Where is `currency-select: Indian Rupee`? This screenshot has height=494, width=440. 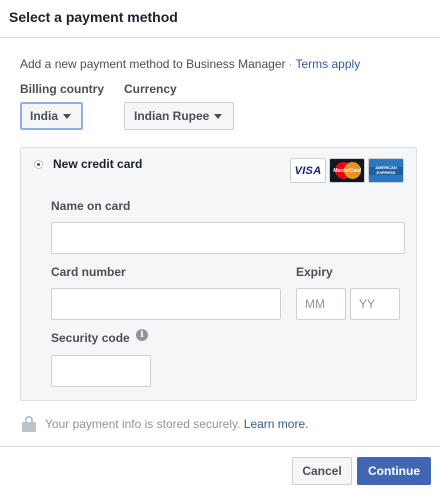 currency-select: Indian Rupee is located at coordinates (179, 116).